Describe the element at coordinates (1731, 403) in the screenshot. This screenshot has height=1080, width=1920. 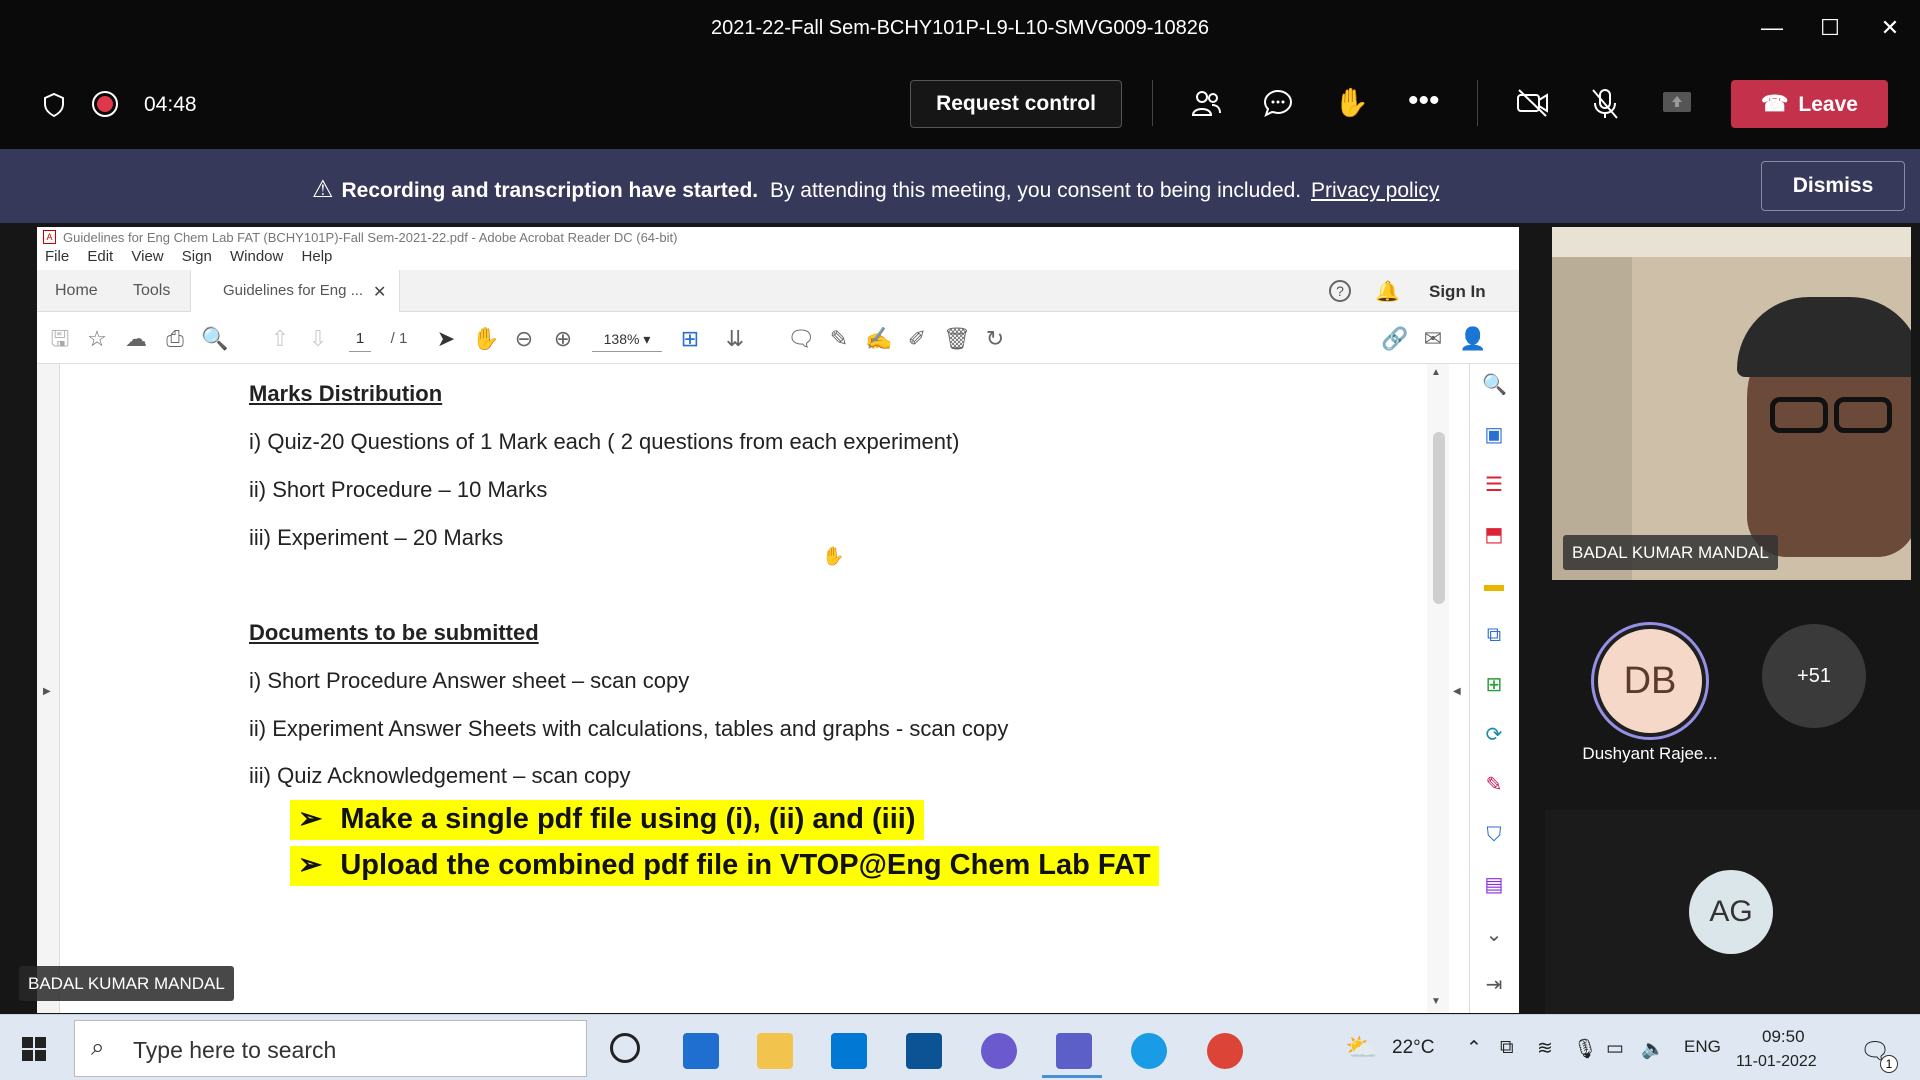
I see `participant-video` at that location.